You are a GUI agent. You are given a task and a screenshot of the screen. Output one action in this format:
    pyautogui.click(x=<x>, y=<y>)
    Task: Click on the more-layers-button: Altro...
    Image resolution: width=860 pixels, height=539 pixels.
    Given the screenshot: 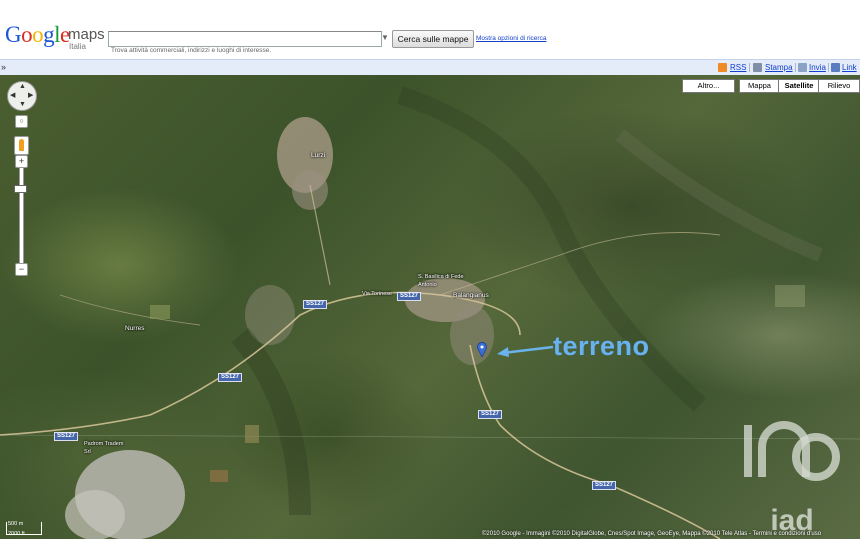 What is the action you would take?
    pyautogui.click(x=708, y=86)
    